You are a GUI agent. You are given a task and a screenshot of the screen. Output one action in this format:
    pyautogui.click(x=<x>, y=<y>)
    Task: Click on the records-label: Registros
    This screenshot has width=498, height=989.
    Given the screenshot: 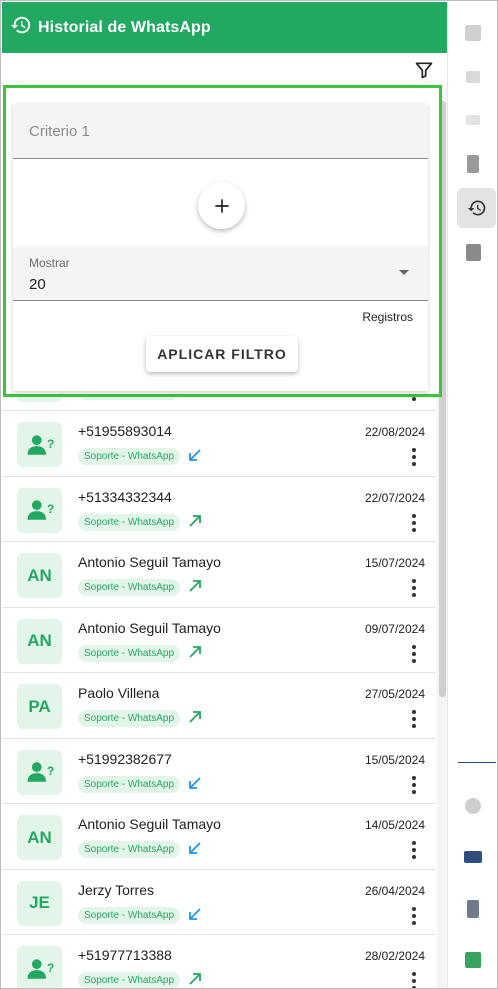 What is the action you would take?
    pyautogui.click(x=387, y=317)
    